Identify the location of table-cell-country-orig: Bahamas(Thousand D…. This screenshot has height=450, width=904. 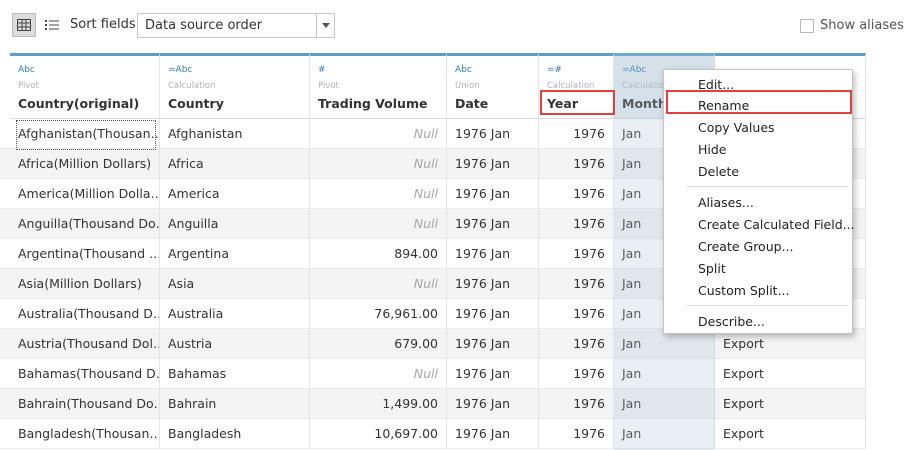
(85, 374).